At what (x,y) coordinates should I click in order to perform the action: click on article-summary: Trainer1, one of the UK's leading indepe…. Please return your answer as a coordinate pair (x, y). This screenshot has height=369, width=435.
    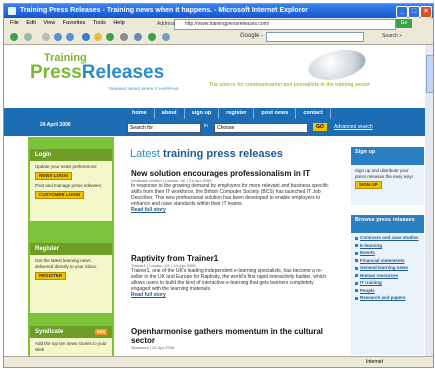
    Looking at the image, I should click on (229, 280).